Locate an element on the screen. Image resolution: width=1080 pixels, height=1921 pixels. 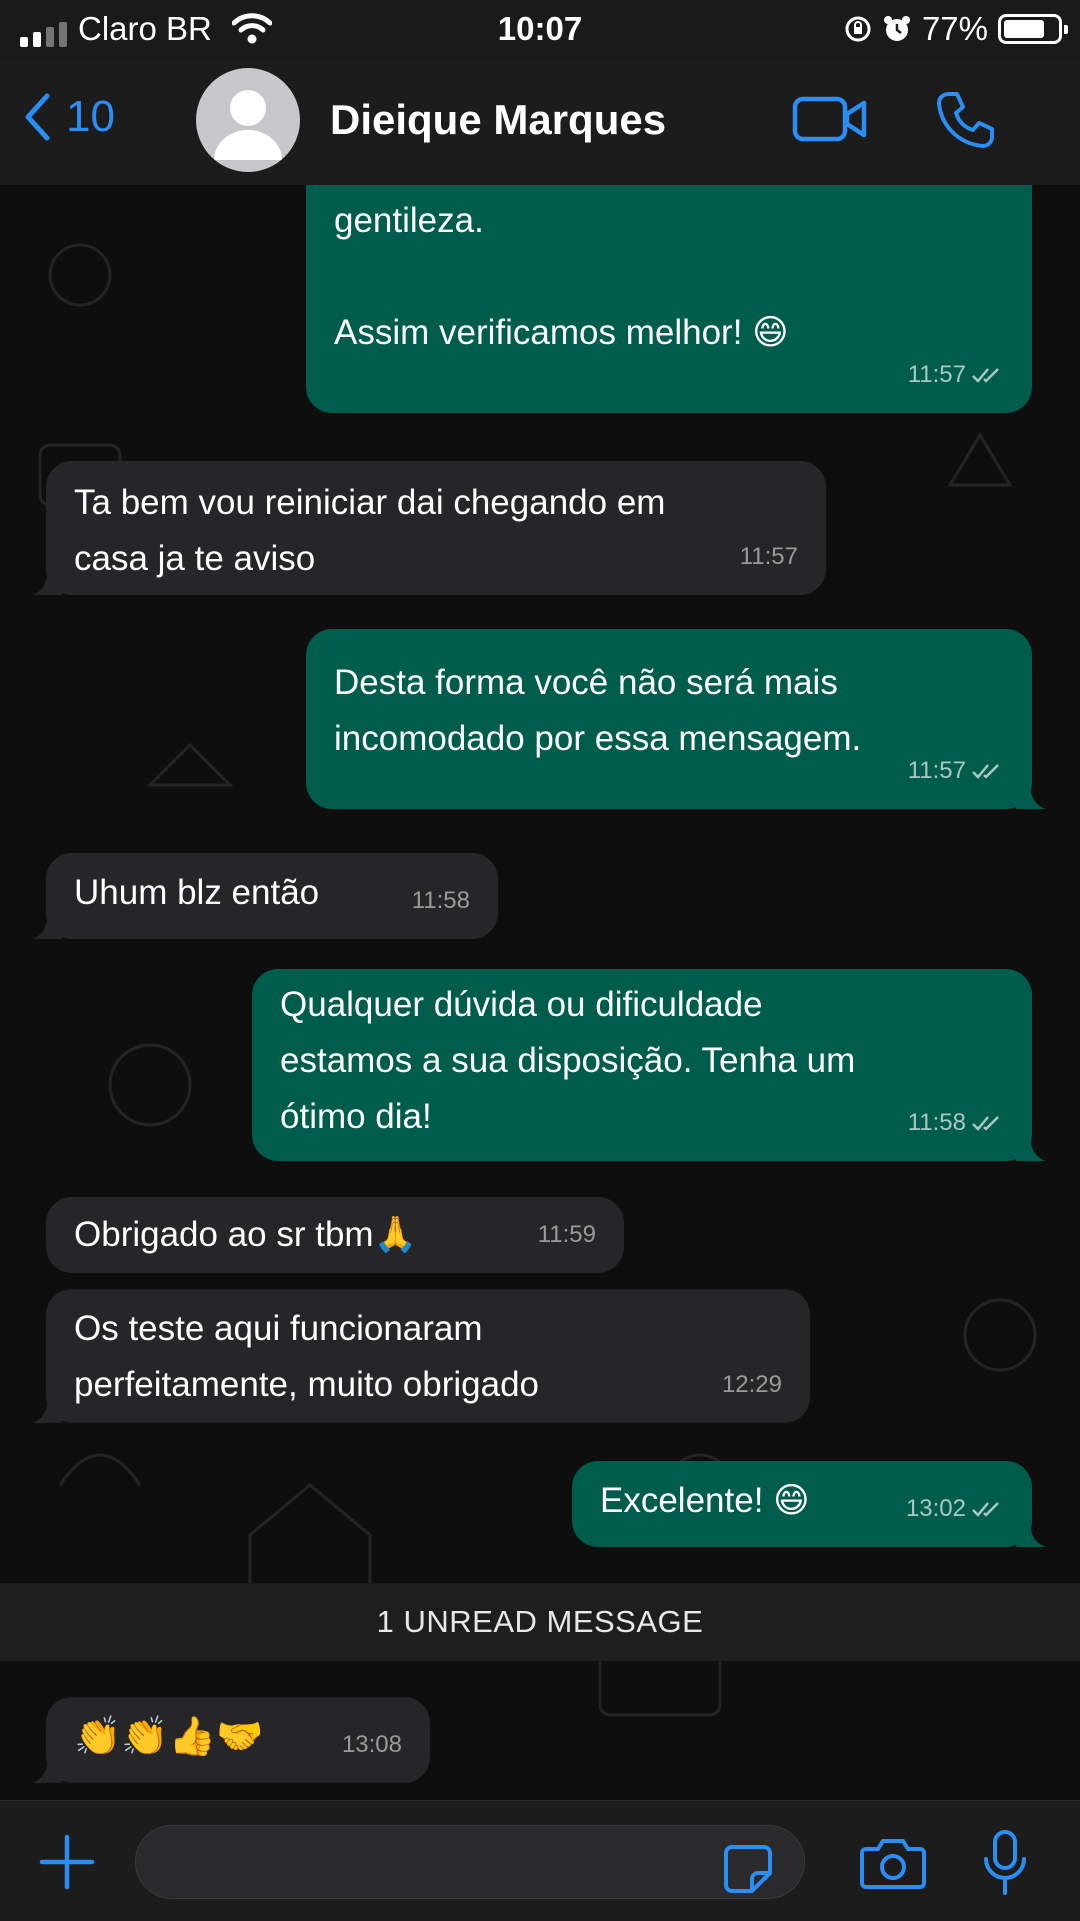
message-input is located at coordinates (470, 1862).